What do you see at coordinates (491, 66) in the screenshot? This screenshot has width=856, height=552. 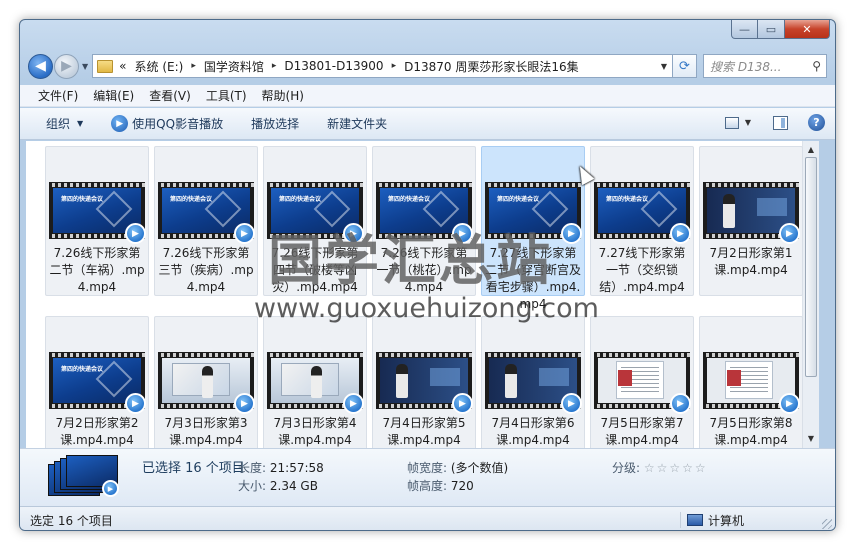 I see `breadcrumb-folder-current: D13870 周栗莎形家长眼法16集` at bounding box center [491, 66].